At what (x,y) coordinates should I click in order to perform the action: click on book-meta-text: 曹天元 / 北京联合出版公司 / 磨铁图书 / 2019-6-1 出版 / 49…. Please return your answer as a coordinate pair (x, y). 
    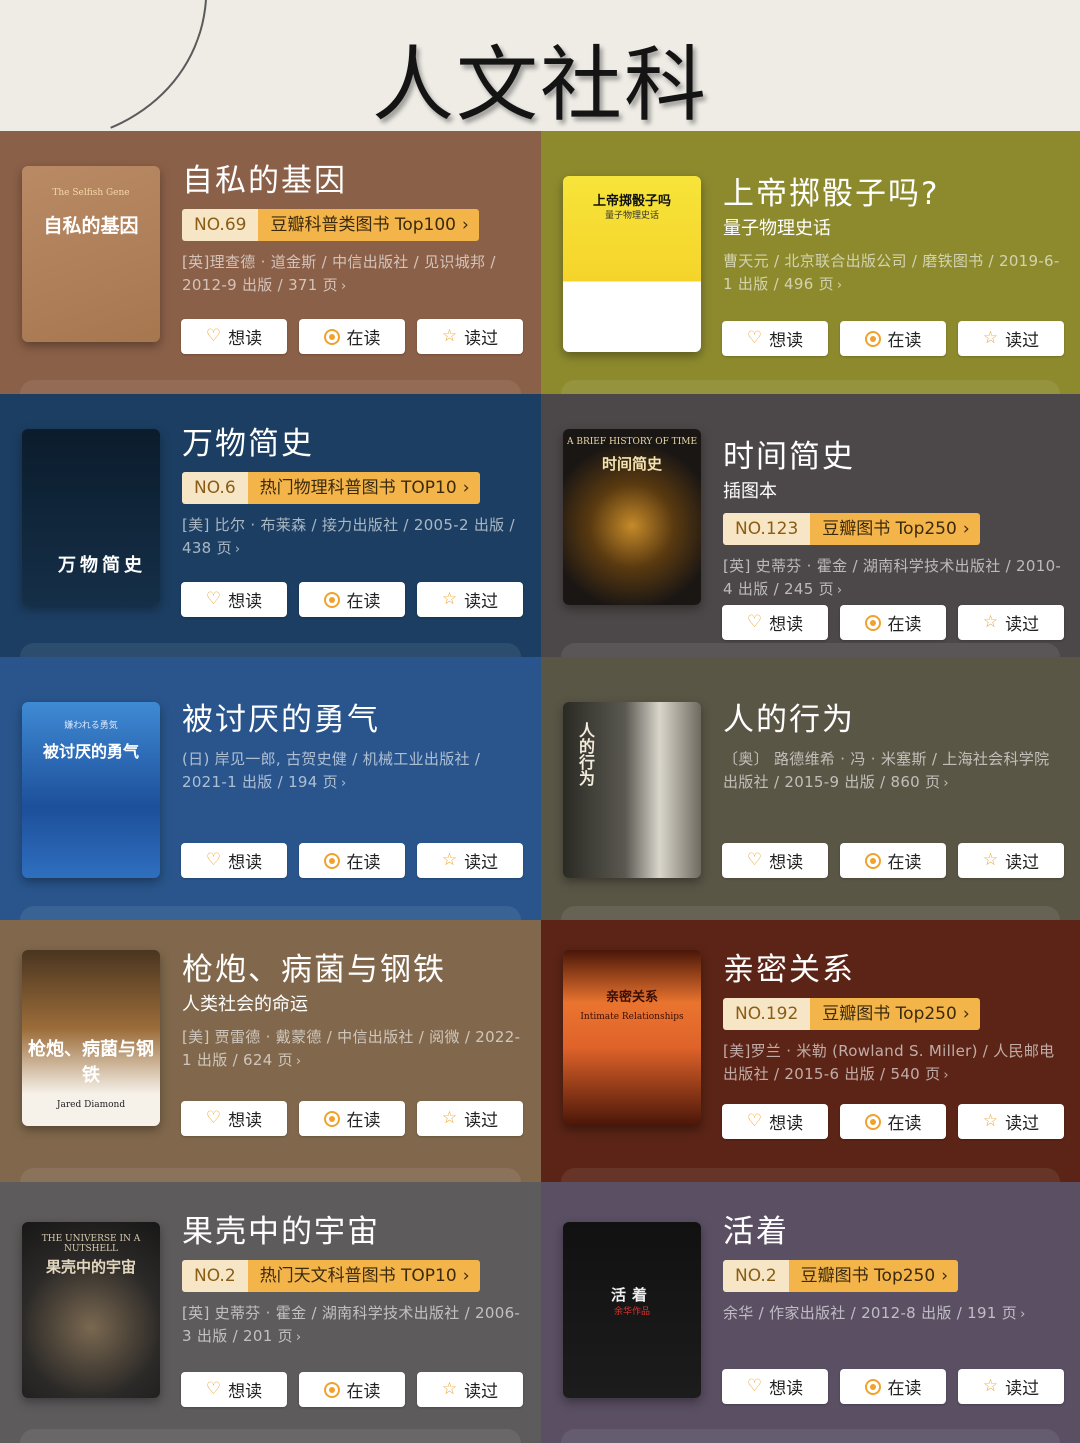
    Looking at the image, I should click on (891, 272).